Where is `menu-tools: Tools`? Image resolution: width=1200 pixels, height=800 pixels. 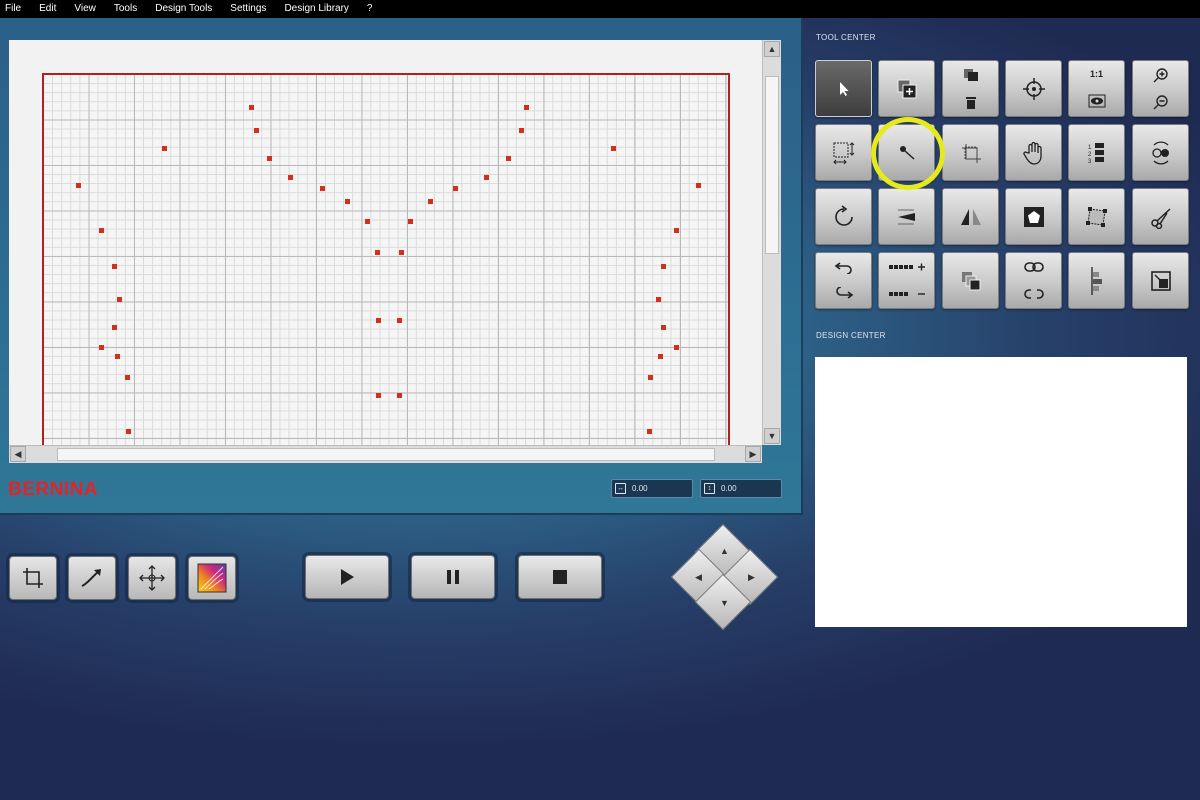
menu-tools: Tools is located at coordinates (125, 9).